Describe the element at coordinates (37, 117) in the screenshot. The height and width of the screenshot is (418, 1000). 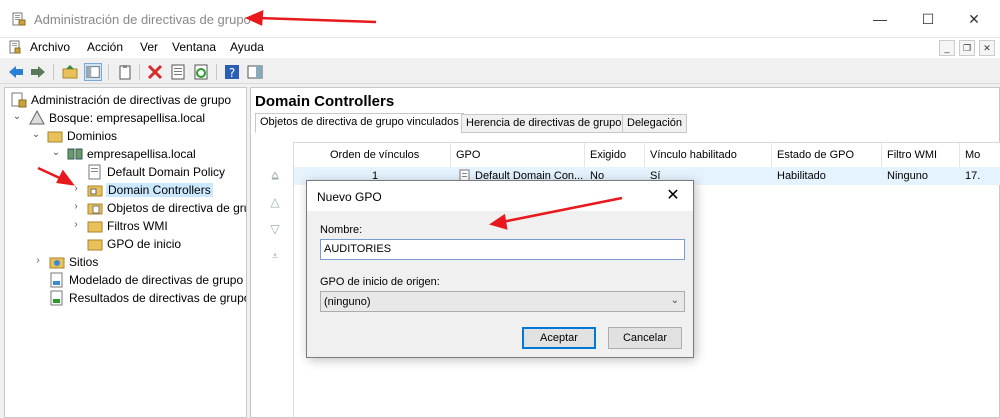
I see `forest-icon` at that location.